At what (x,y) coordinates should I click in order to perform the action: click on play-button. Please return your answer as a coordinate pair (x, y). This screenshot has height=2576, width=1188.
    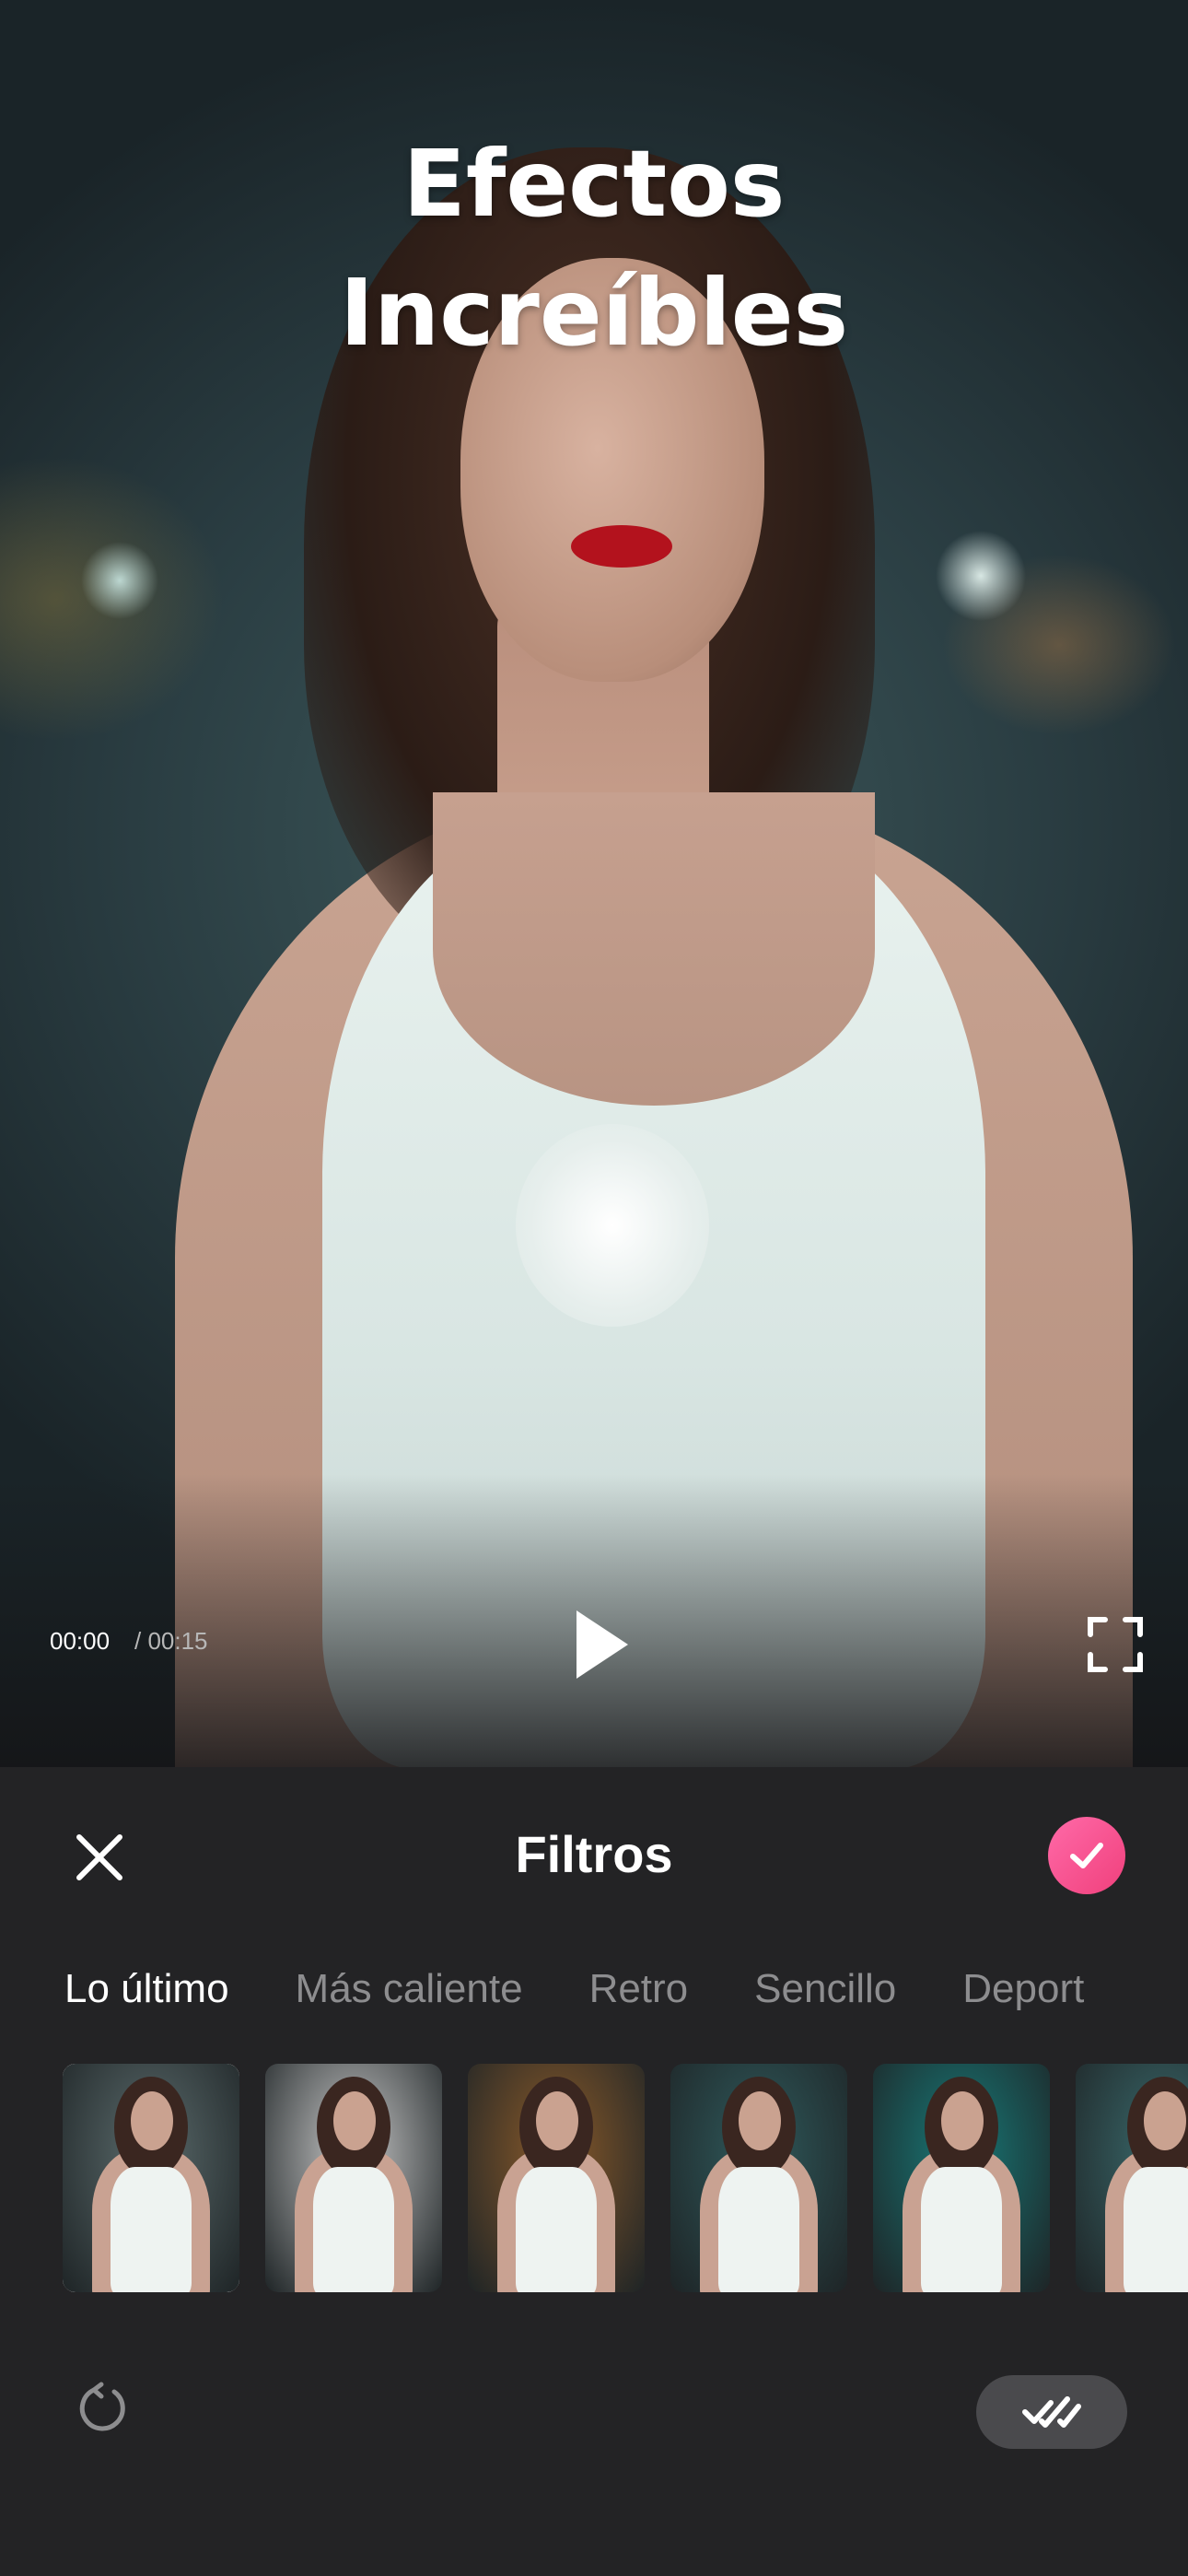
    Looking at the image, I should click on (598, 1644).